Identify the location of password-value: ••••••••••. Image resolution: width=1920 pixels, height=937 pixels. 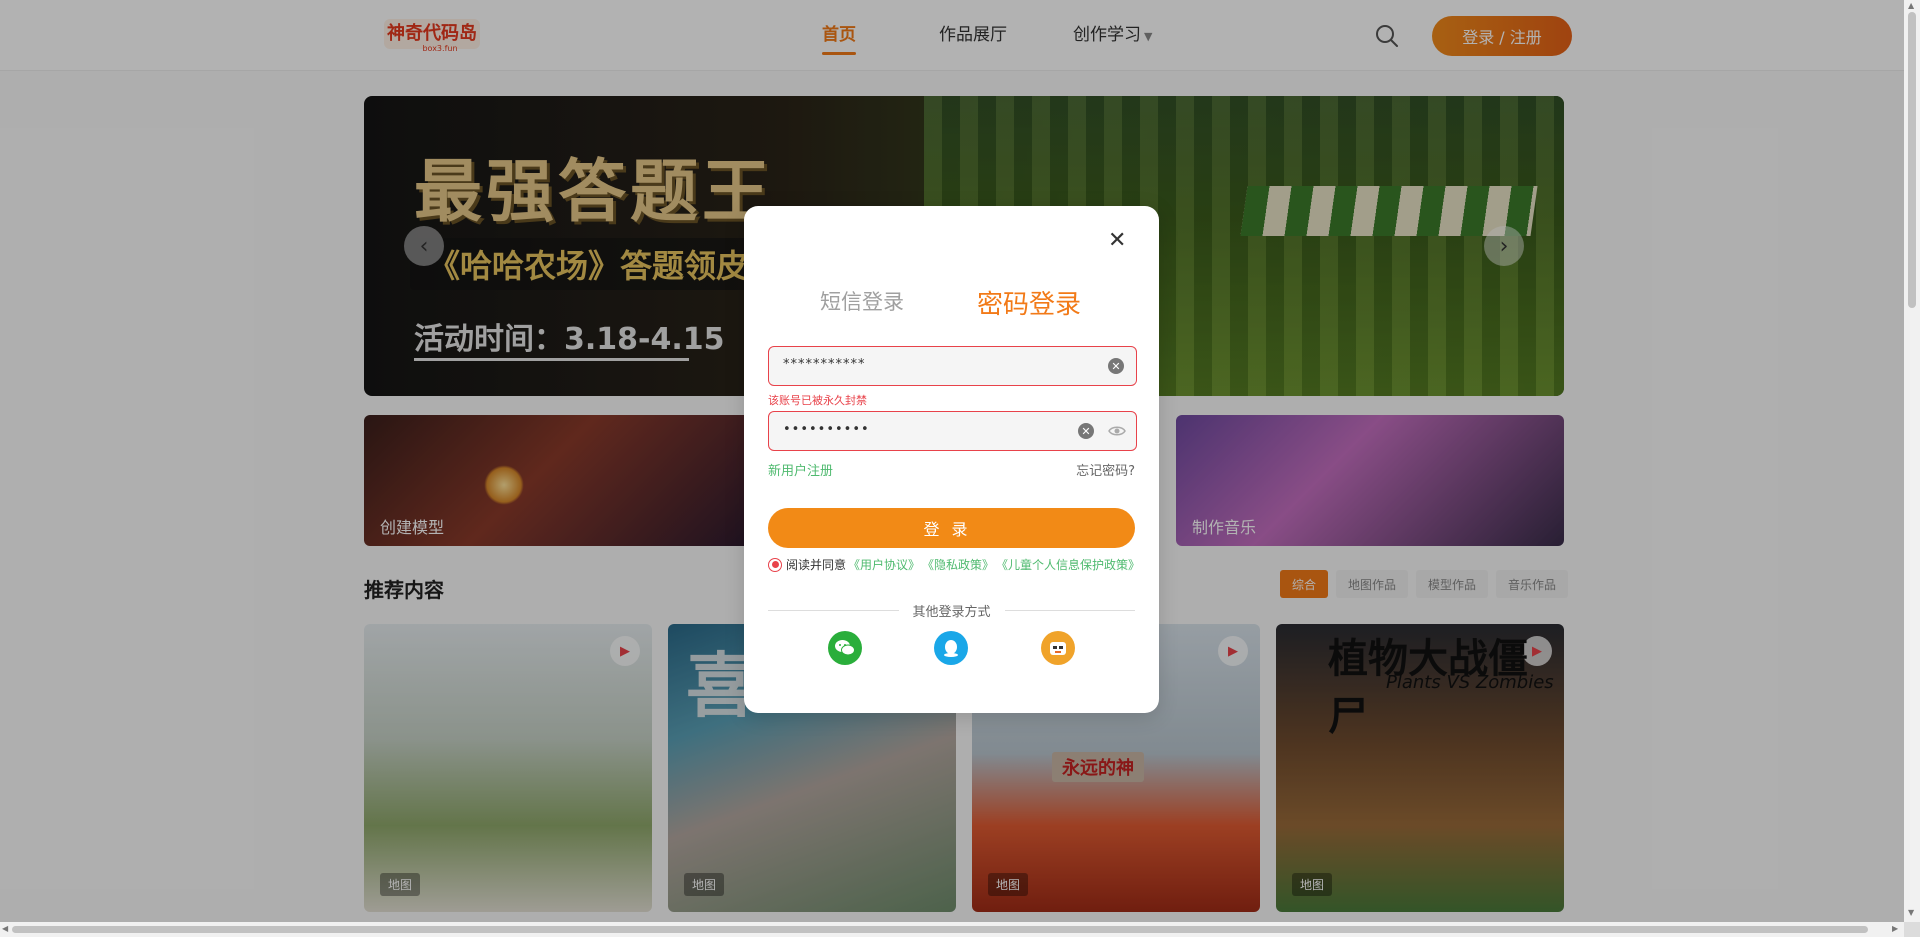
(826, 429).